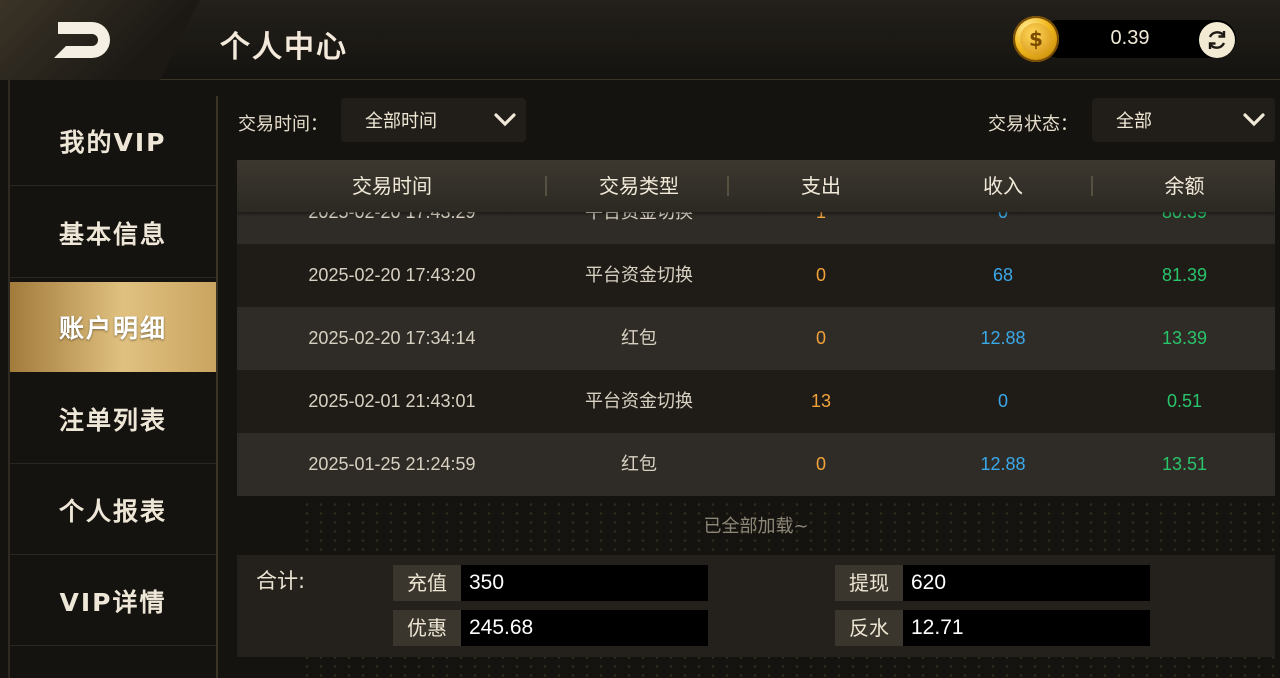 The width and height of the screenshot is (1280, 678). What do you see at coordinates (1002, 401) in the screenshot?
I see `cell-income: 0` at bounding box center [1002, 401].